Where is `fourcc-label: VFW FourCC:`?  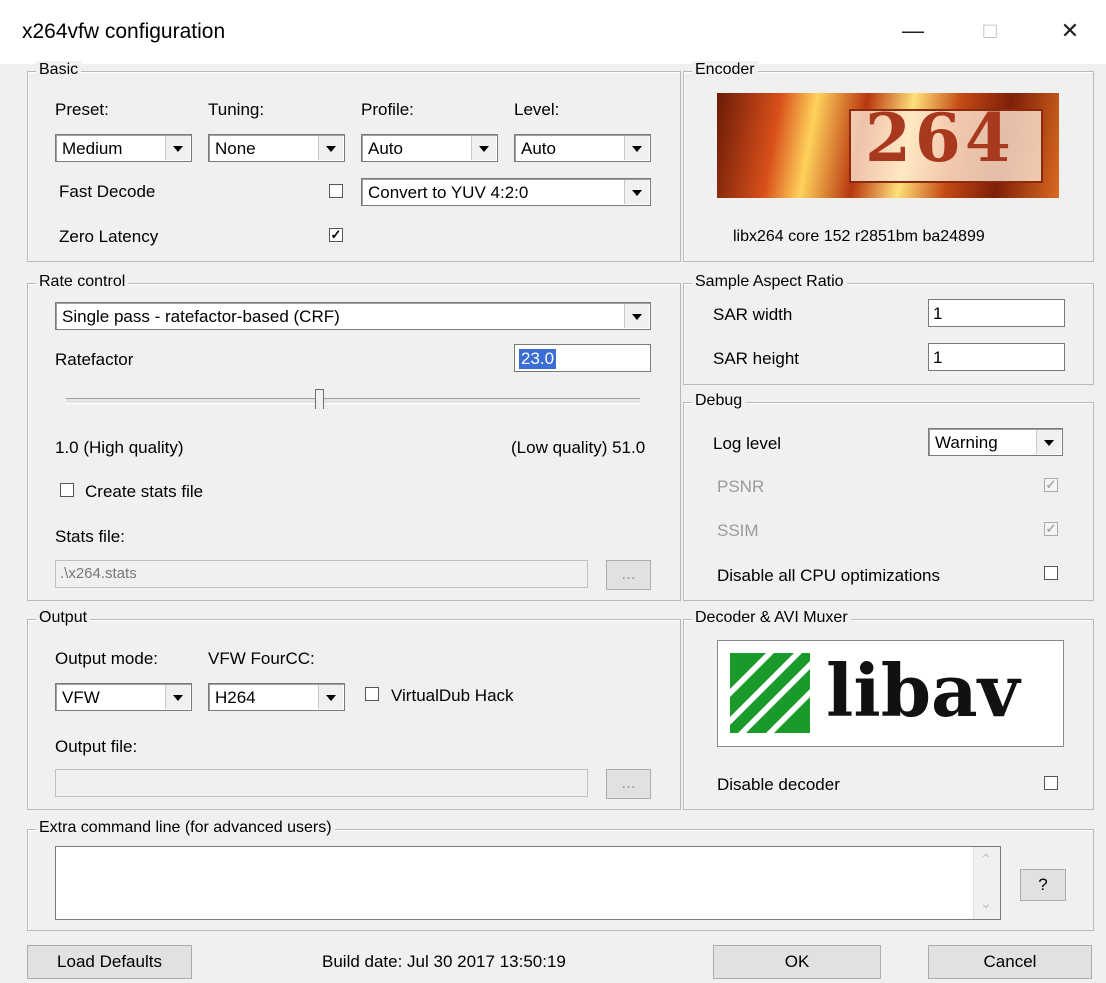 fourcc-label: VFW FourCC: is located at coordinates (261, 658).